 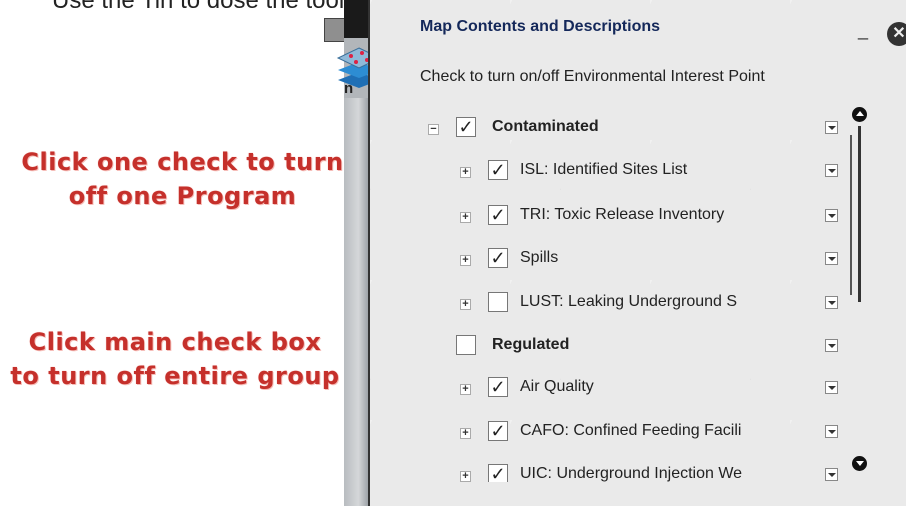 What do you see at coordinates (631, 430) in the screenshot?
I see `row-label-cafo: CAFO: Confined Feeding Facili` at bounding box center [631, 430].